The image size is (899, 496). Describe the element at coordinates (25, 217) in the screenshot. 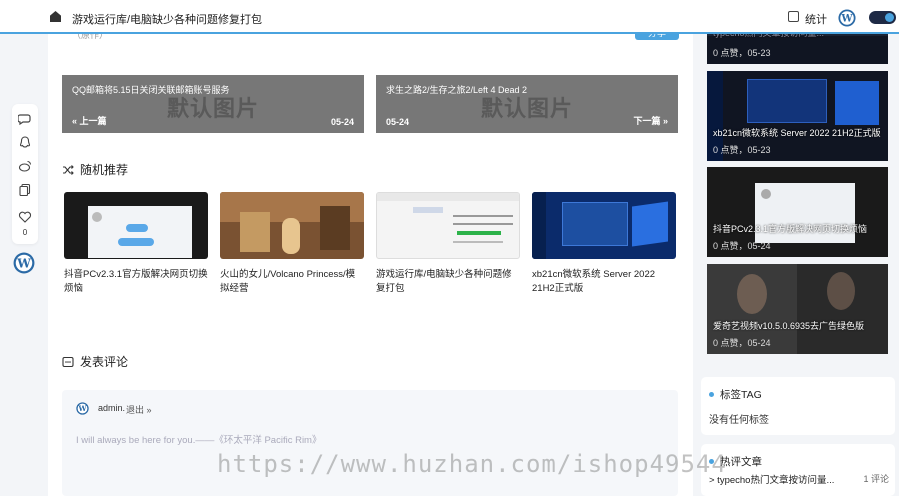

I see `like-heart-icon` at that location.